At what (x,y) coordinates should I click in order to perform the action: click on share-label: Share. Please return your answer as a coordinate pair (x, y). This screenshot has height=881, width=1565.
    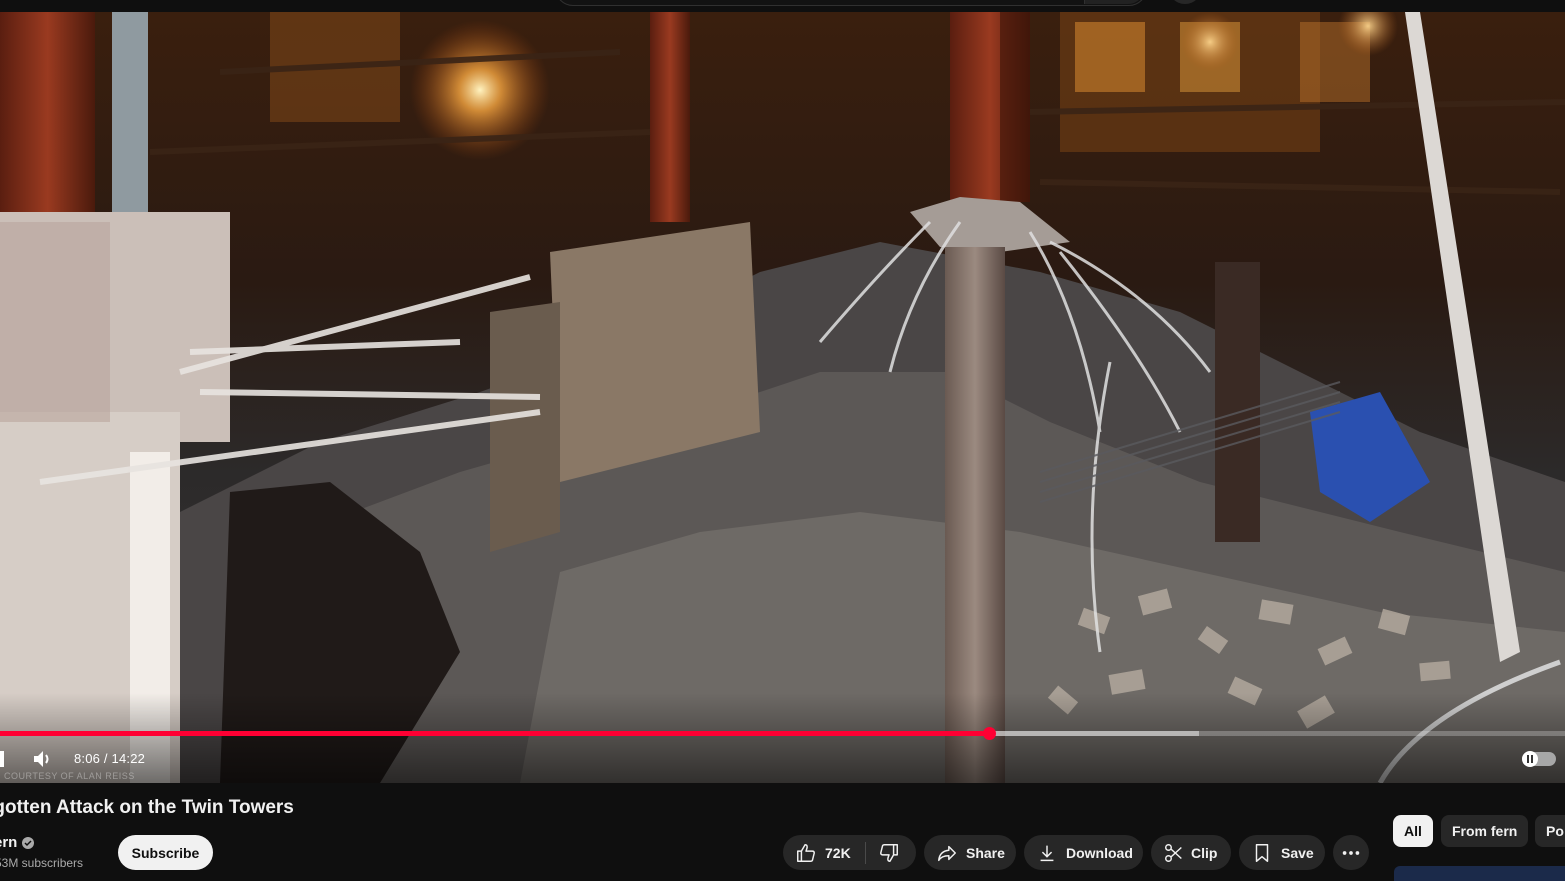
    Looking at the image, I should click on (985, 852).